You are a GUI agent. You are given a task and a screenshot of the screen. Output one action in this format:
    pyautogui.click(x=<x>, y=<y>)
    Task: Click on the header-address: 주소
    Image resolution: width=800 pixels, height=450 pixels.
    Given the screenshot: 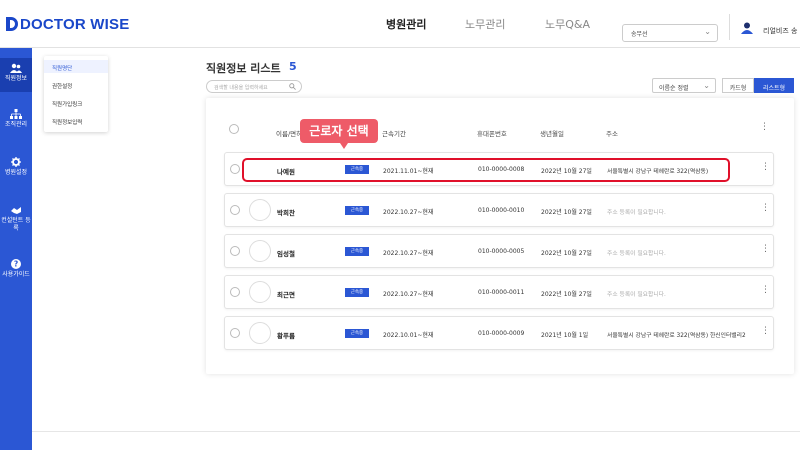 What is the action you would take?
    pyautogui.click(x=612, y=134)
    